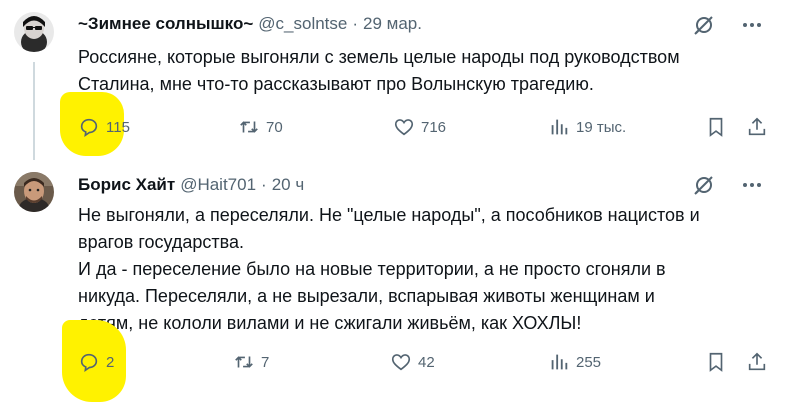 Image resolution: width=785 pixels, height=407 pixels. I want to click on like-count: 42, so click(426, 362).